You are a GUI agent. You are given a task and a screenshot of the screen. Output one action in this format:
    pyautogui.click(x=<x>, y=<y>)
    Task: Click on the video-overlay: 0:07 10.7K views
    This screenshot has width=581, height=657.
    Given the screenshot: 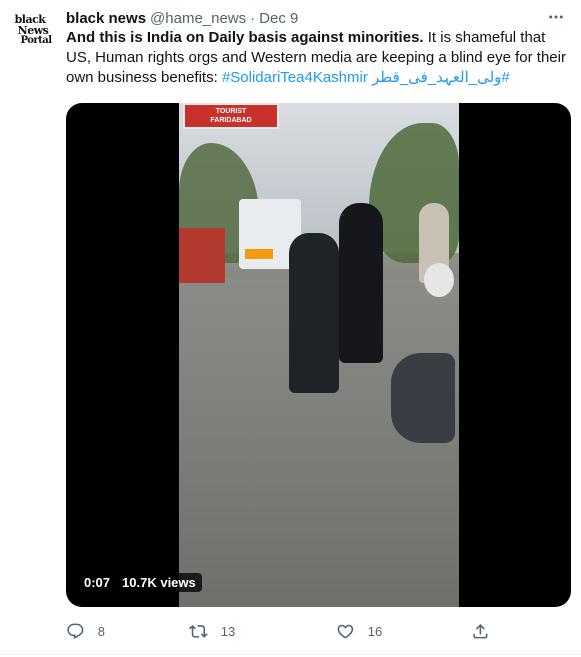 What is the action you would take?
    pyautogui.click(x=140, y=582)
    